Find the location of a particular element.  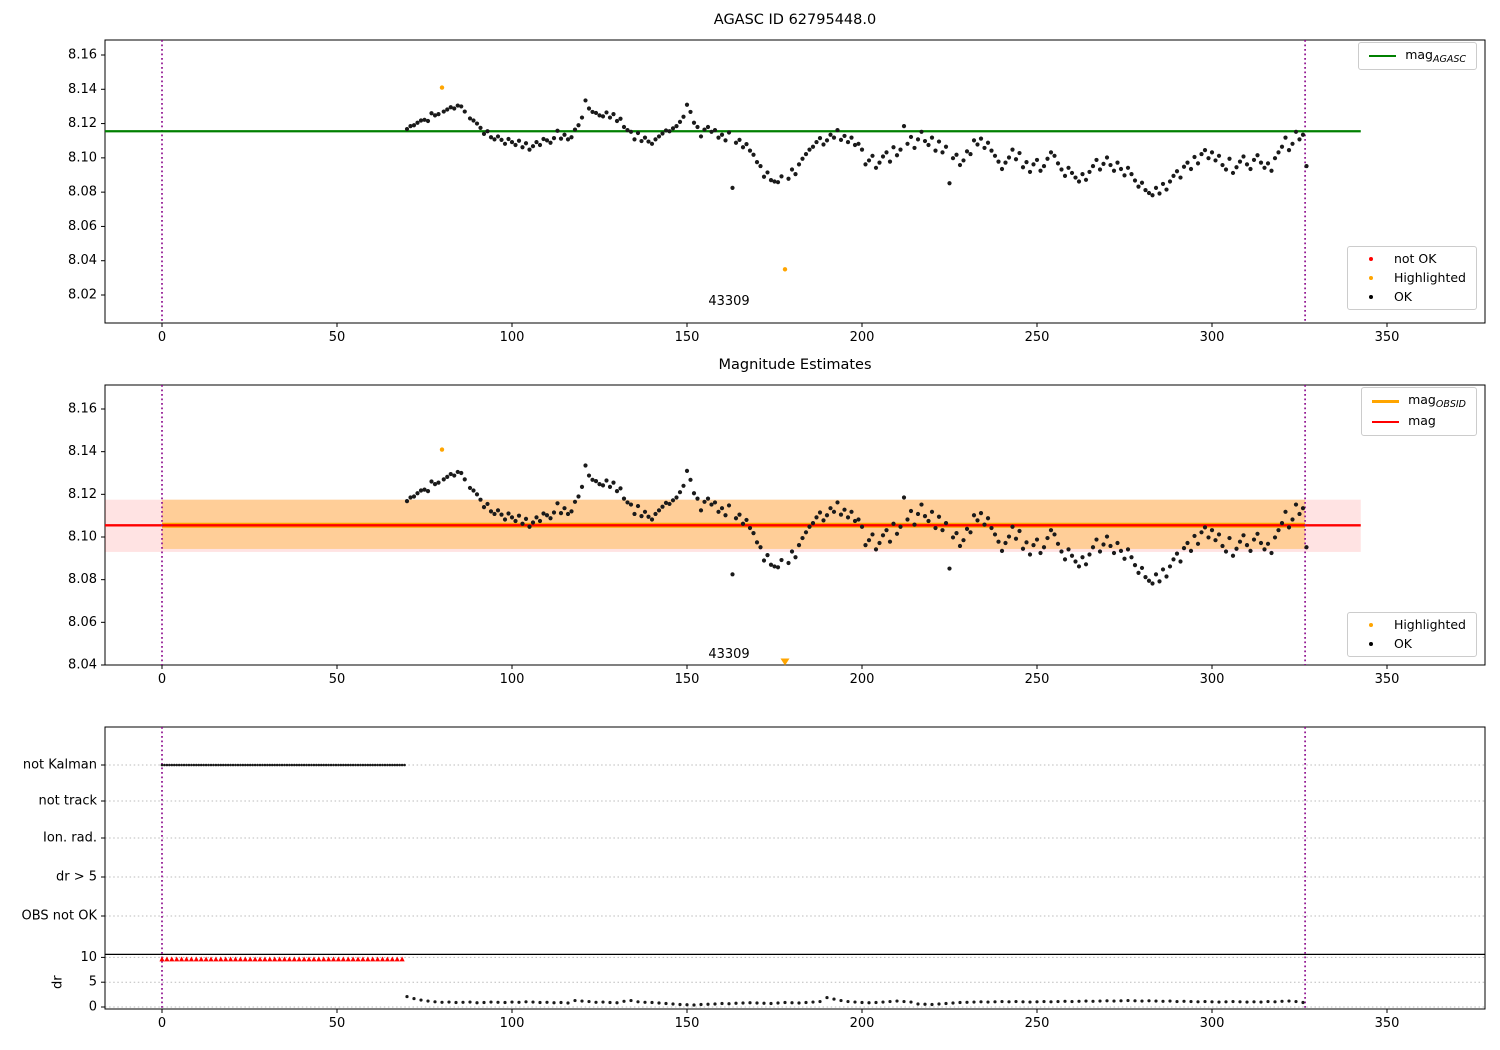

y-tick-label: 8.16 is located at coordinates (82, 409).